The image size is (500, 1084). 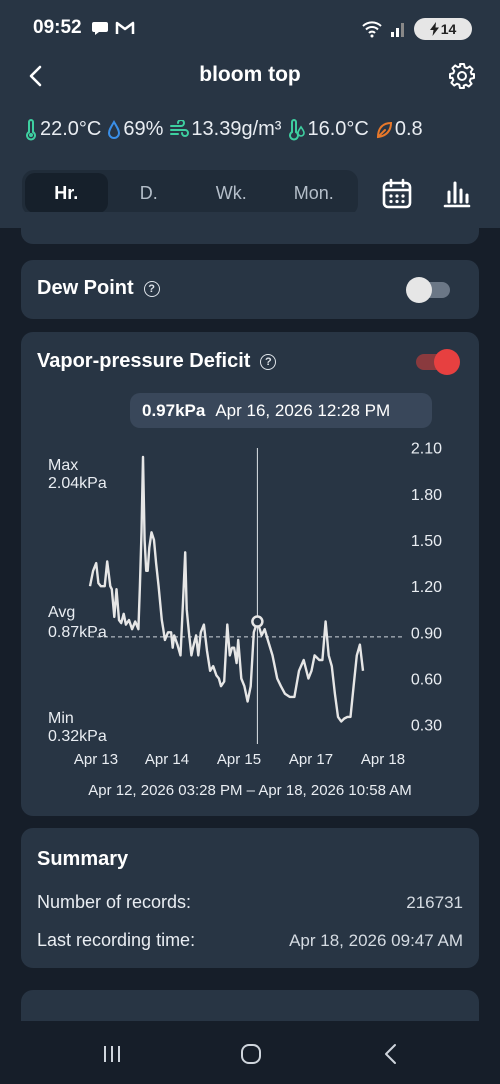 I want to click on y-tick-label: 2.10, so click(x=426, y=449).